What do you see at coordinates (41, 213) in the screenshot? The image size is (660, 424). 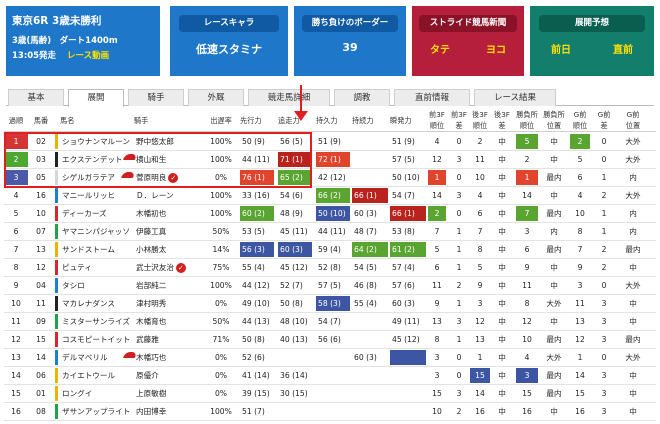 I see `horse-number: 10` at bounding box center [41, 213].